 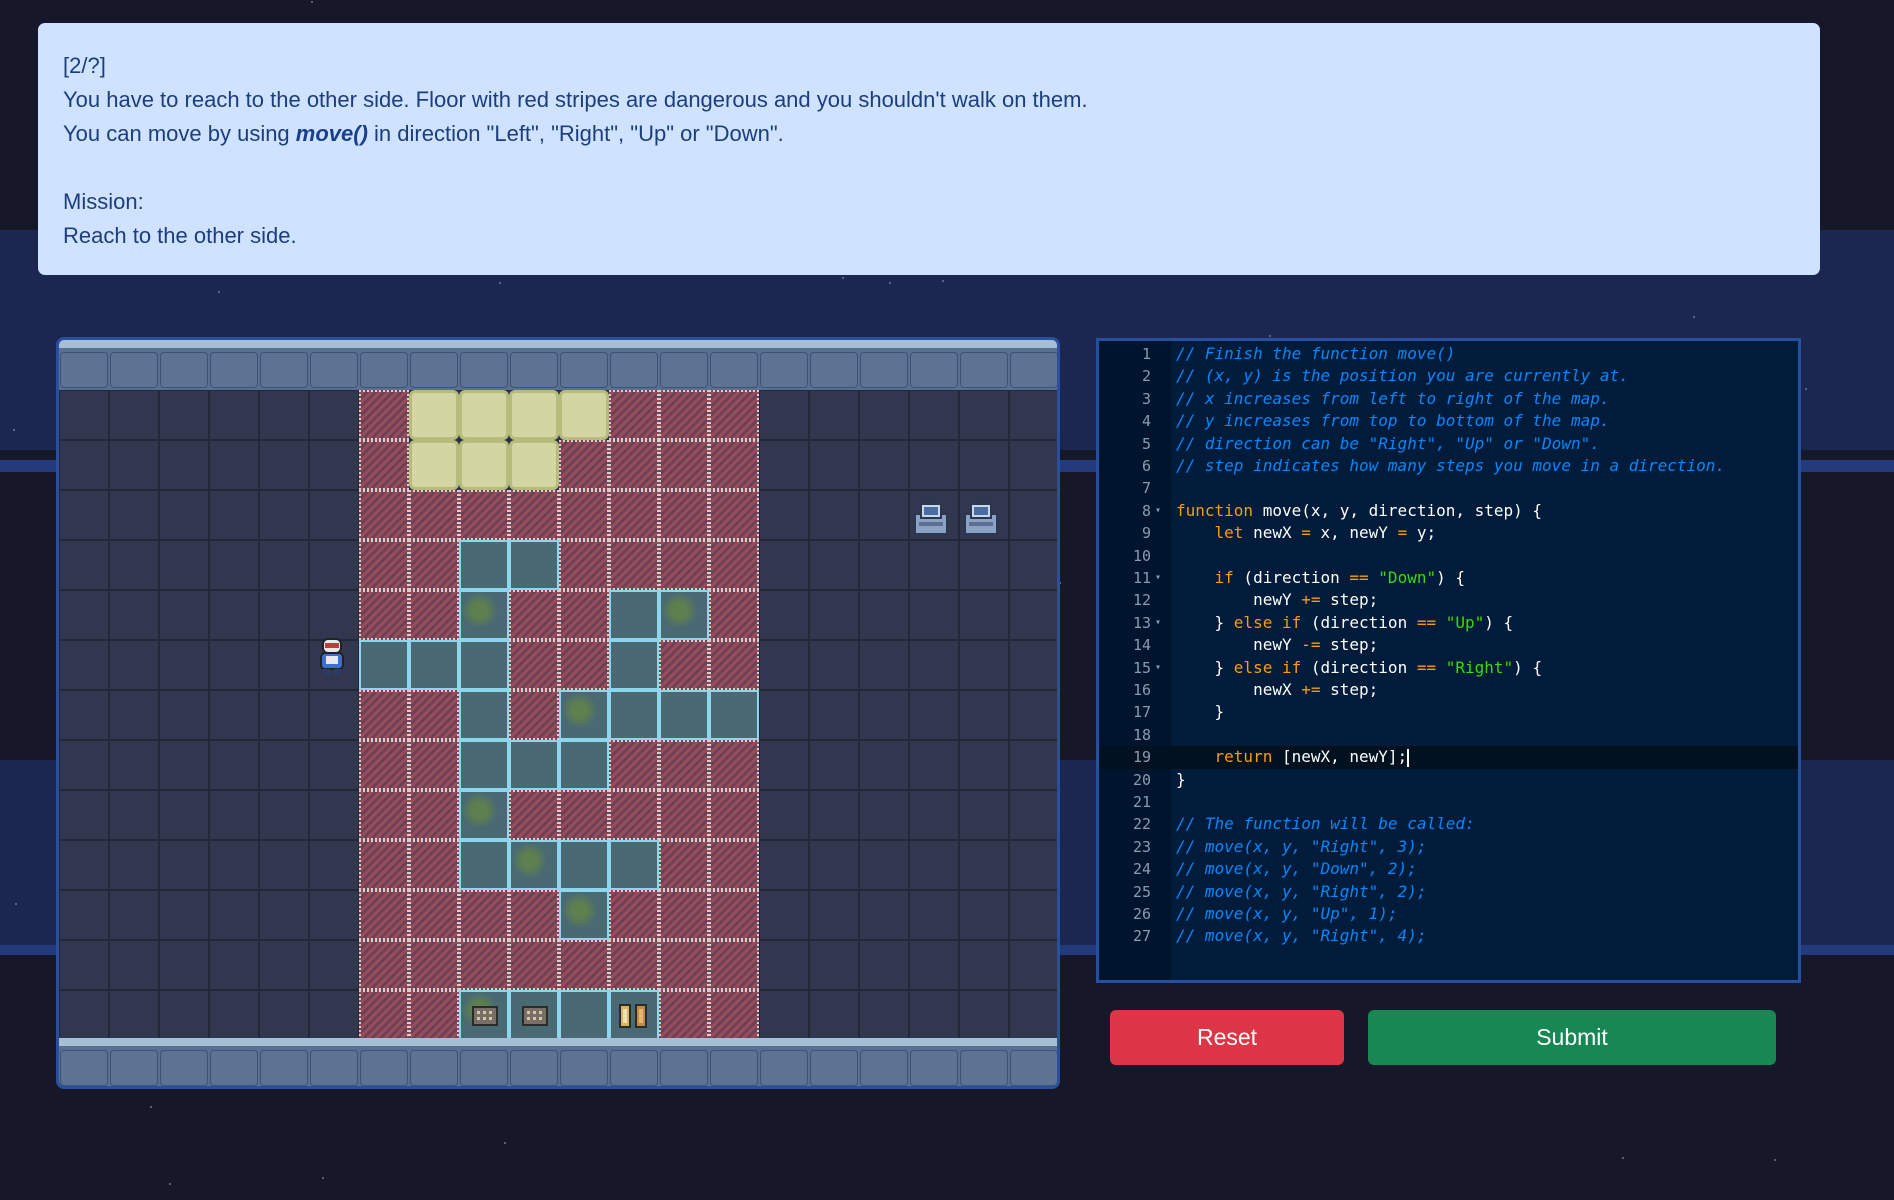 What do you see at coordinates (1227, 1037) in the screenshot?
I see `reset-button: Reset` at bounding box center [1227, 1037].